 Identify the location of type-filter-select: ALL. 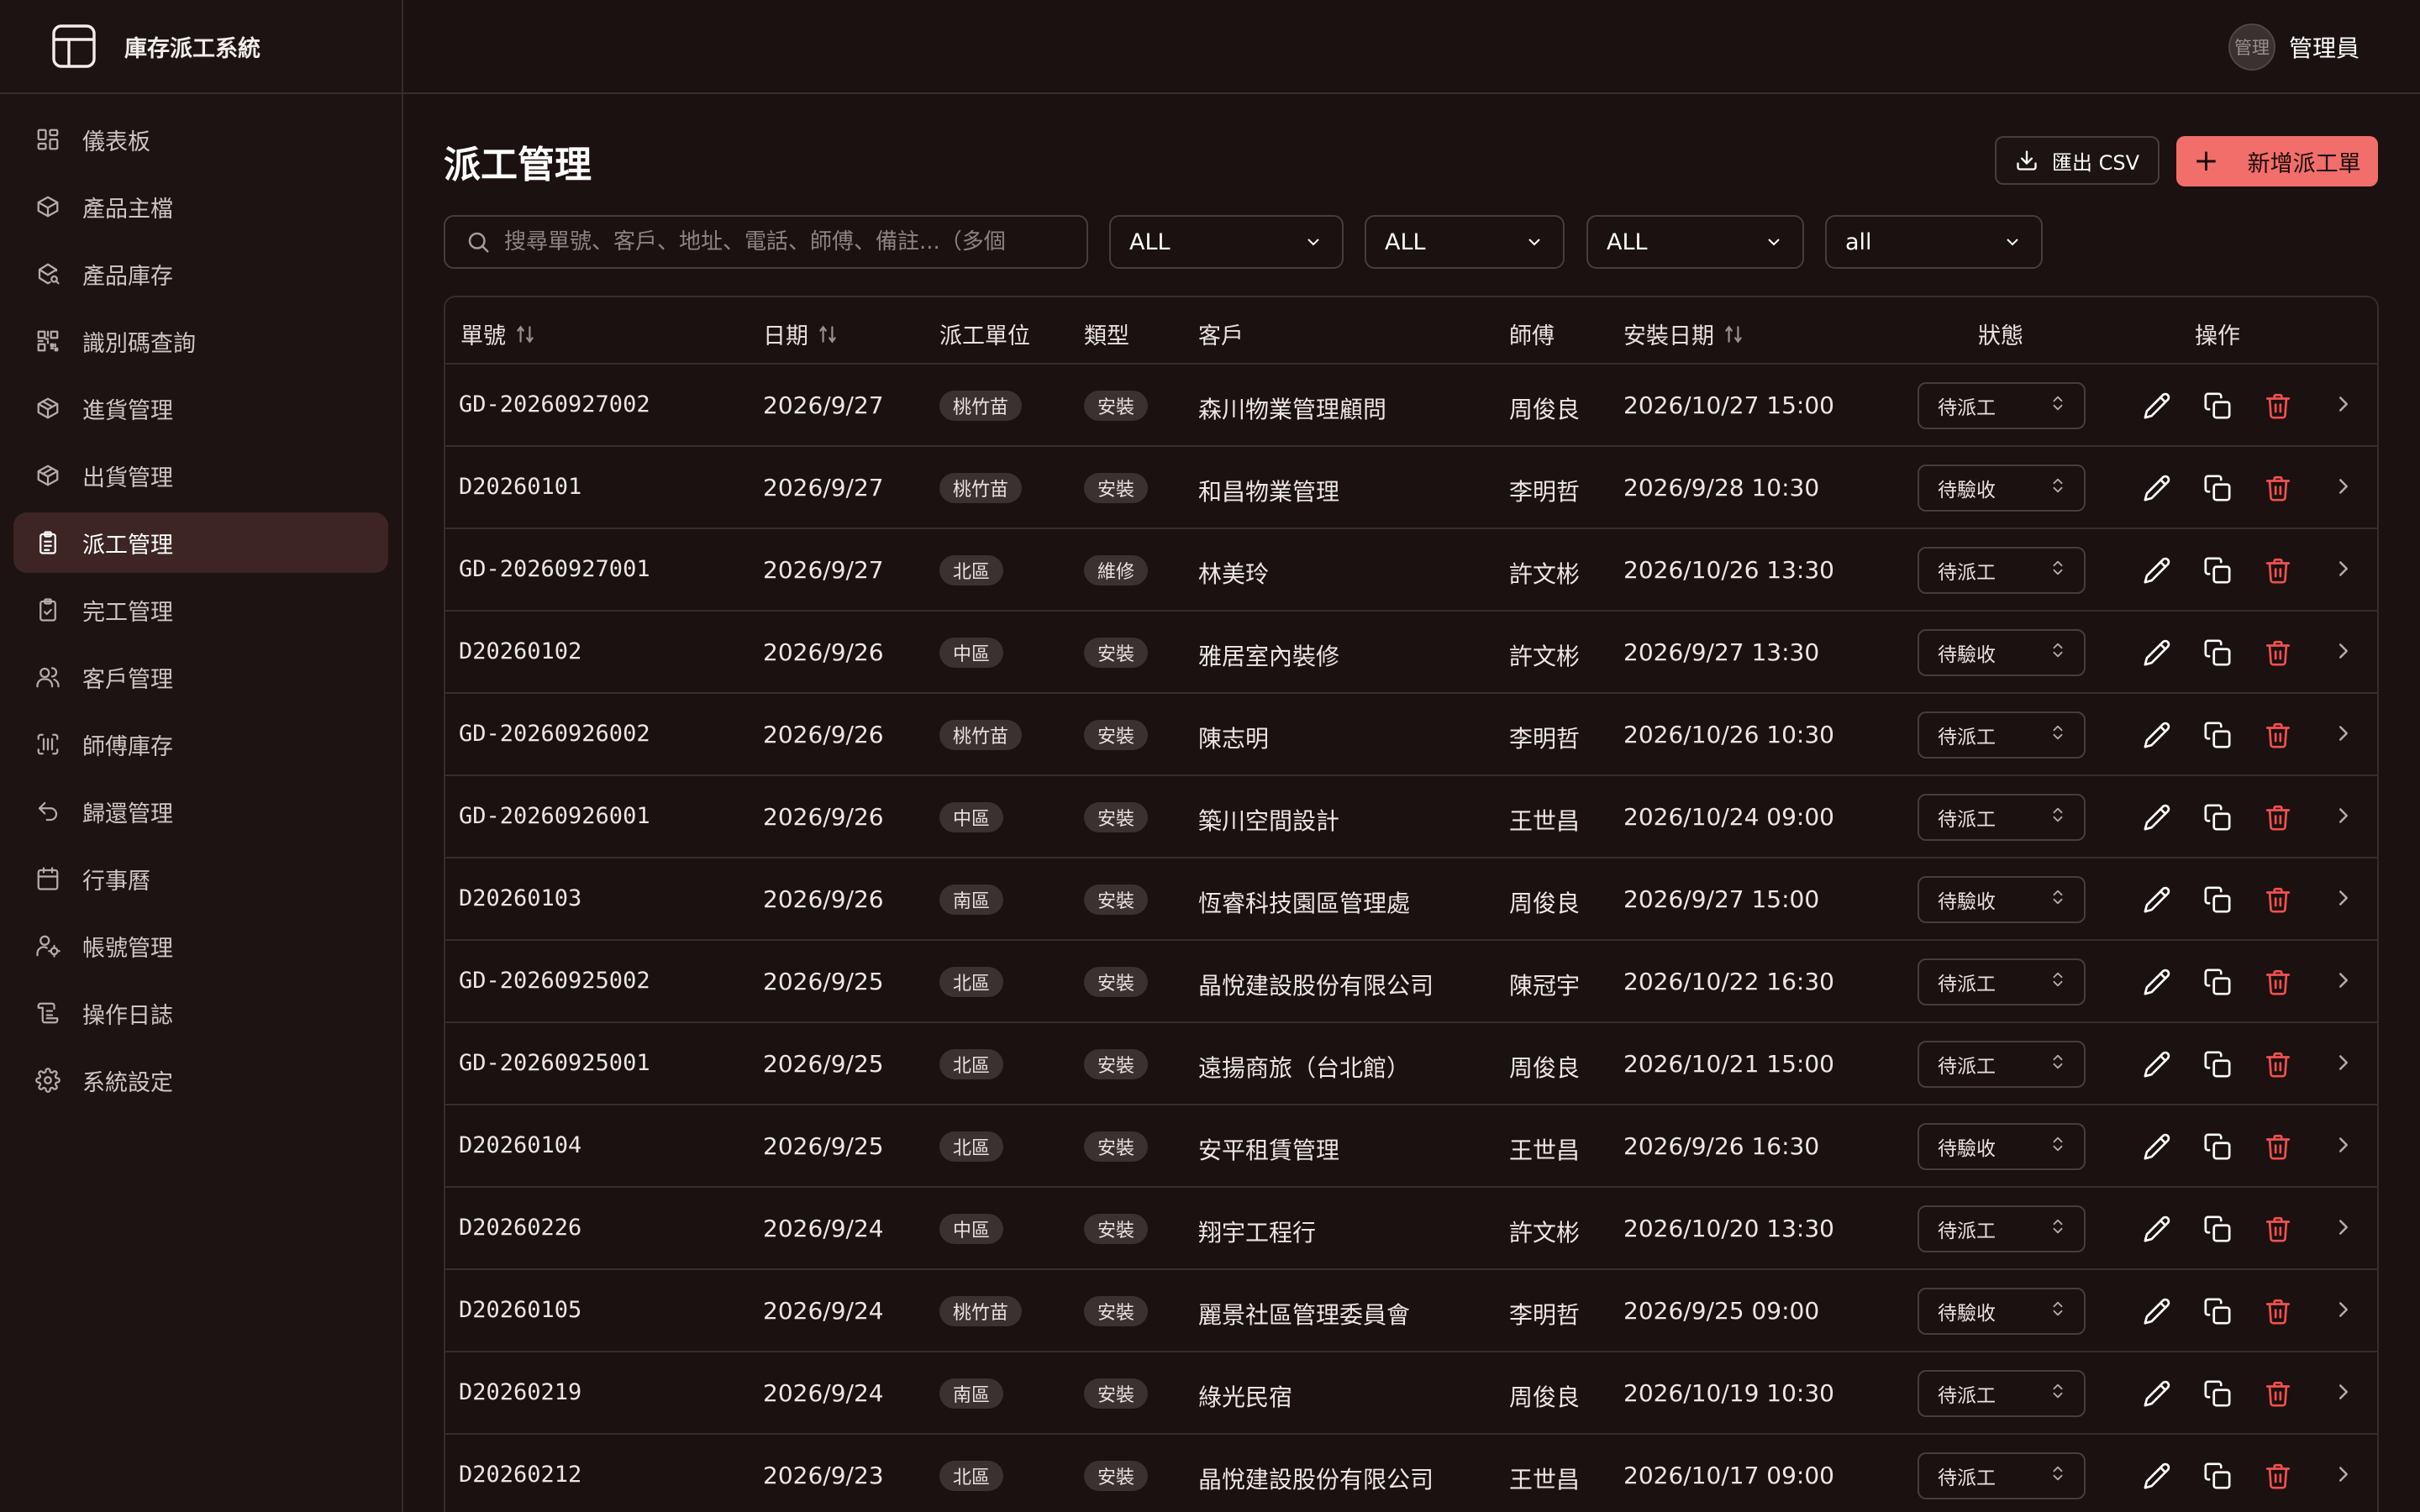
(1465, 242).